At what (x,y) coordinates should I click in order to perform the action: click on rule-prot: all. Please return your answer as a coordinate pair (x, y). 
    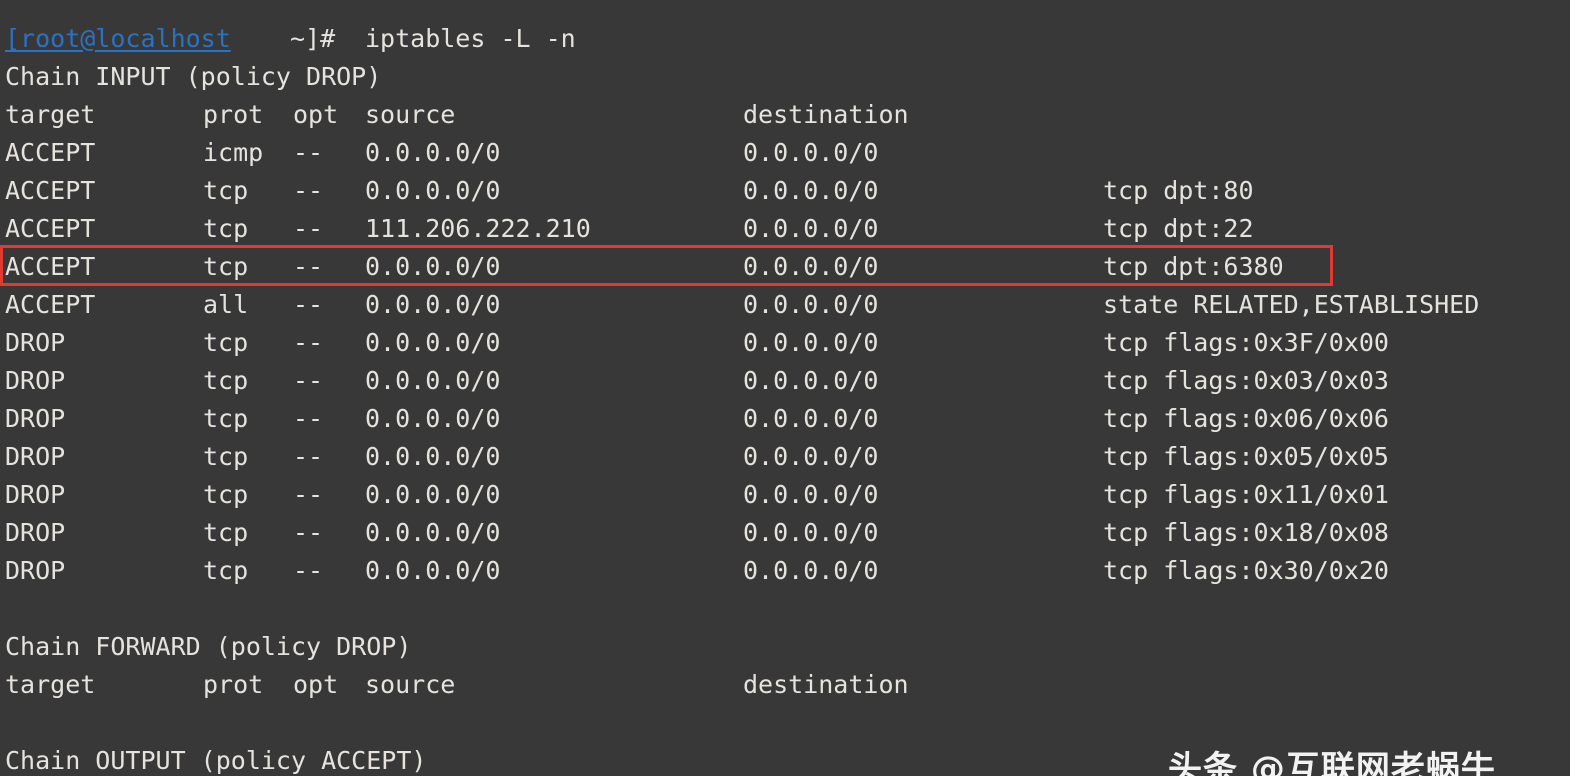
    Looking at the image, I should click on (226, 304).